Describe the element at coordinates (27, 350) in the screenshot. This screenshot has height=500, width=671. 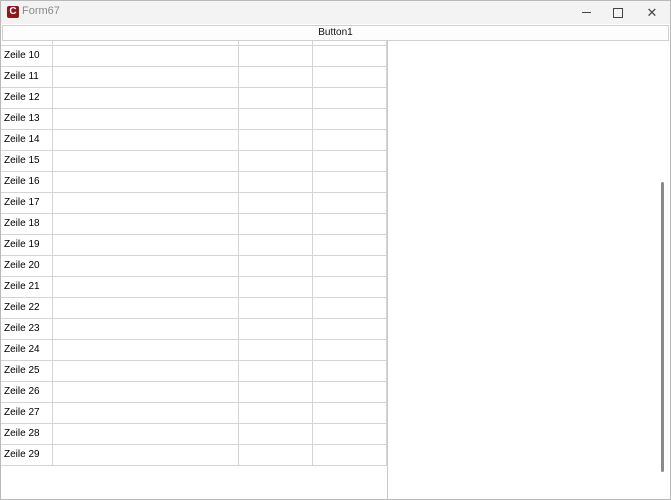
I see `row-header-cell: Zeile 24` at that location.